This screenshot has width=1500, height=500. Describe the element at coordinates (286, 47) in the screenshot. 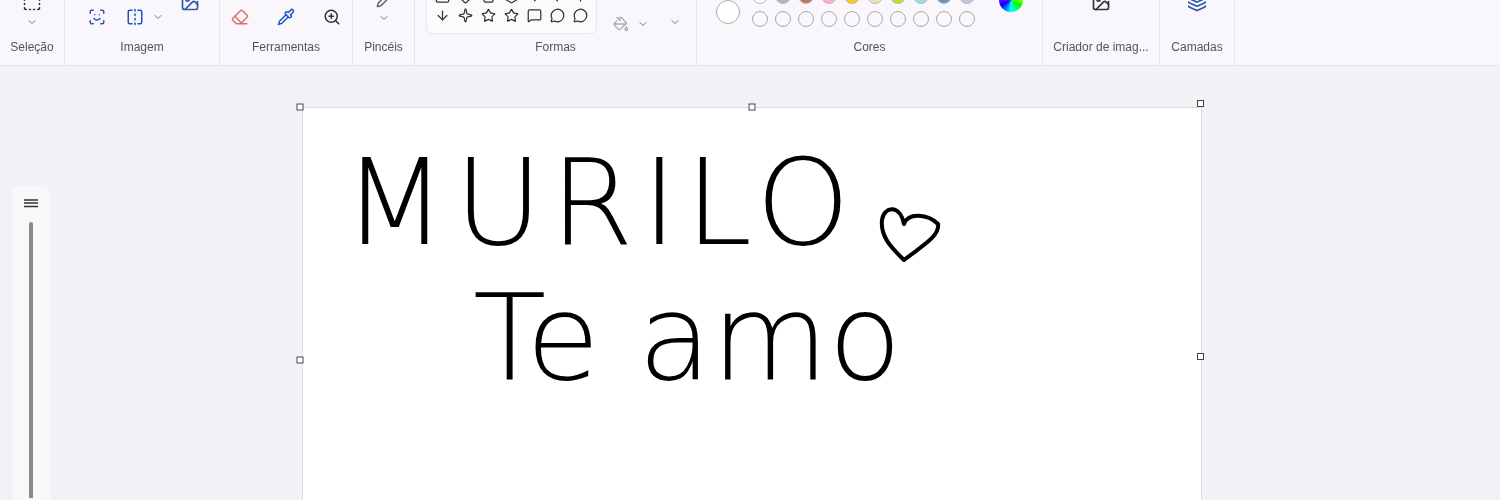

I see `group-label: Ferramentas` at that location.